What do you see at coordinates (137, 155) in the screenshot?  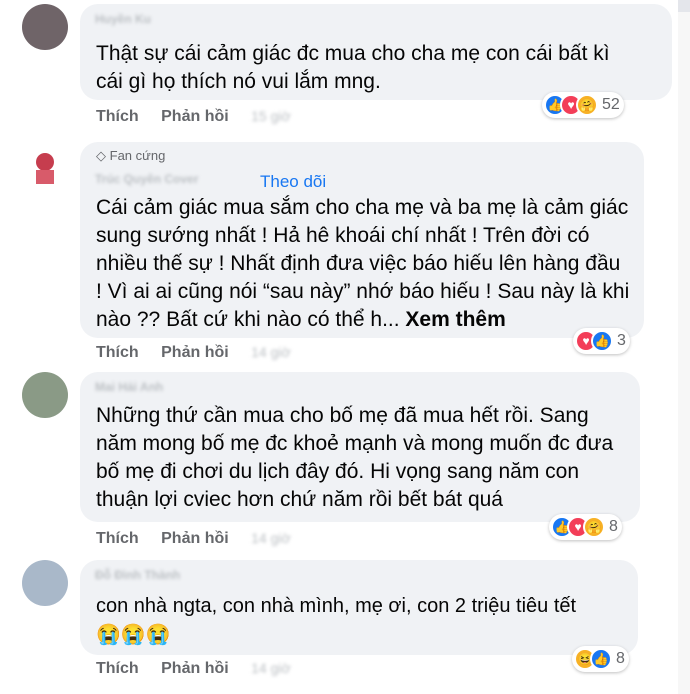 I see `fan-badge-label: Fan cứng` at bounding box center [137, 155].